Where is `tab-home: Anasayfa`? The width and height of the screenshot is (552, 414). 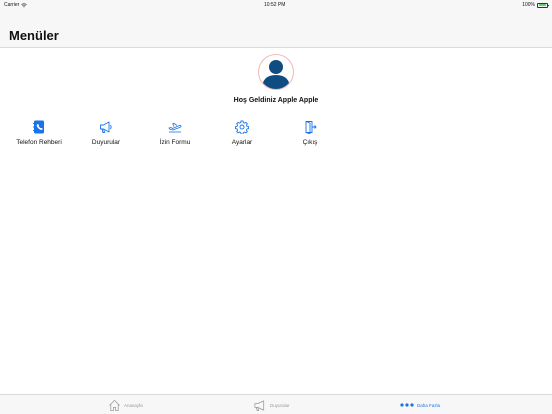
tab-home: Anasayfa is located at coordinates (125, 405).